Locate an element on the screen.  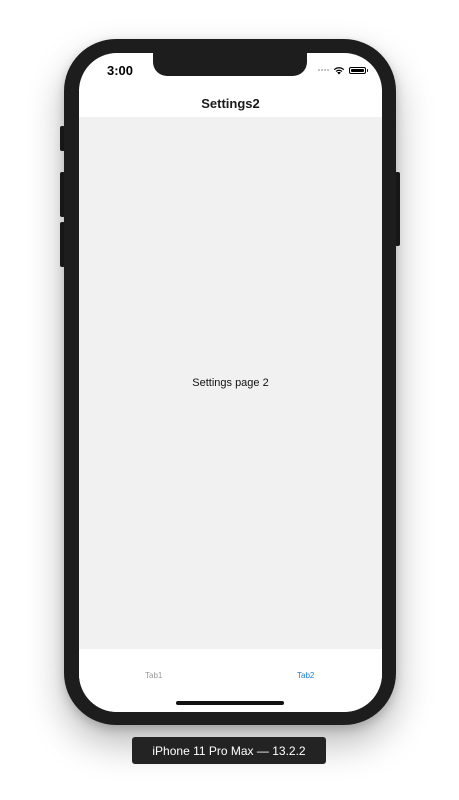
battery-icon is located at coordinates (358, 70).